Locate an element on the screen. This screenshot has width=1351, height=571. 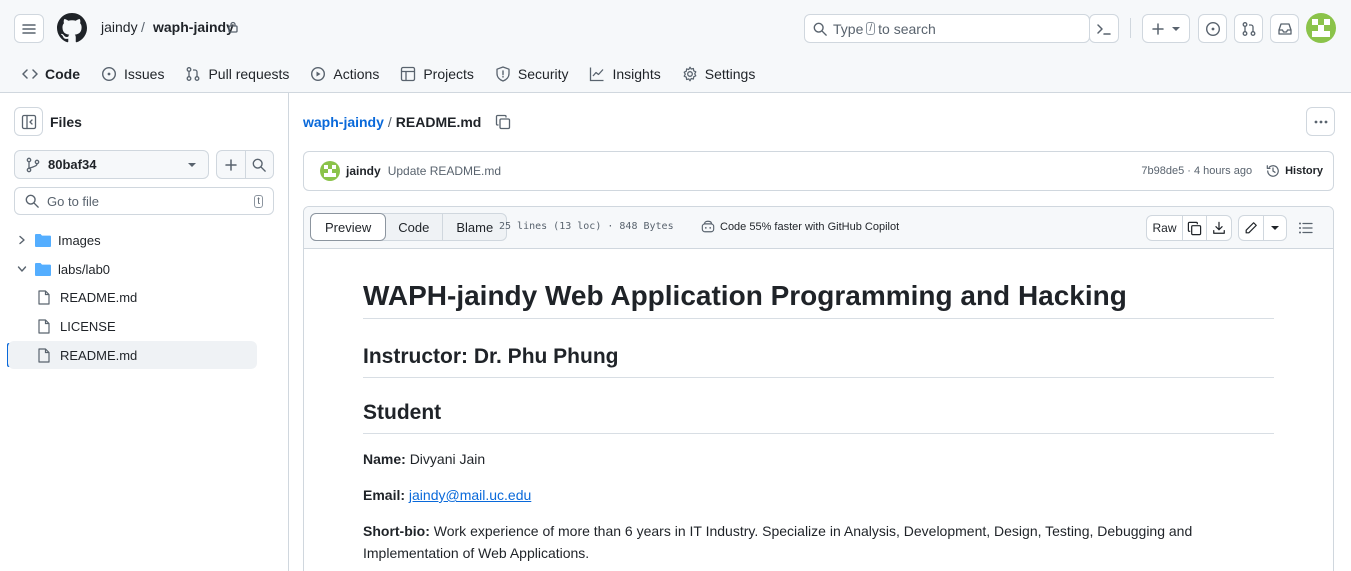
pull-requests-button is located at coordinates (1248, 28).